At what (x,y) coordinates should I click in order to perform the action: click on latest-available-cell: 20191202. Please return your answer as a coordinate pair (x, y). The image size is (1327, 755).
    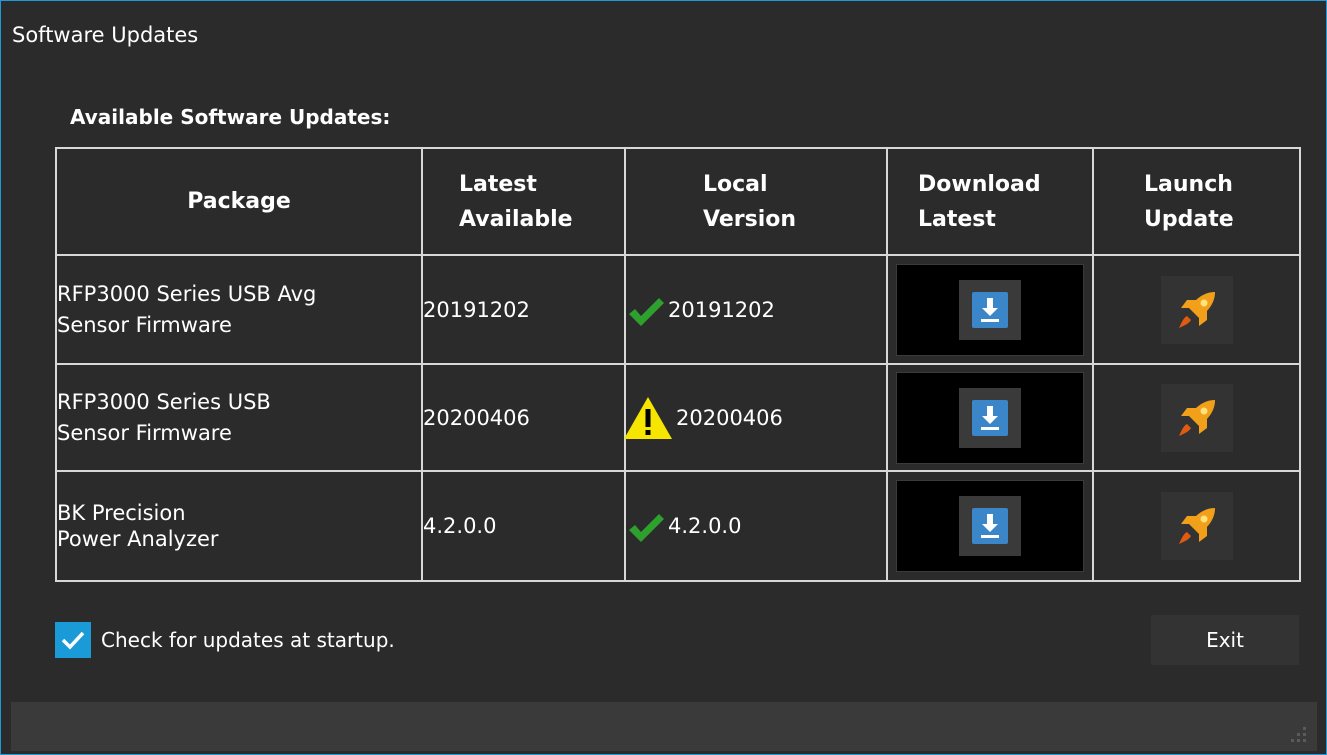
    Looking at the image, I should click on (523, 309).